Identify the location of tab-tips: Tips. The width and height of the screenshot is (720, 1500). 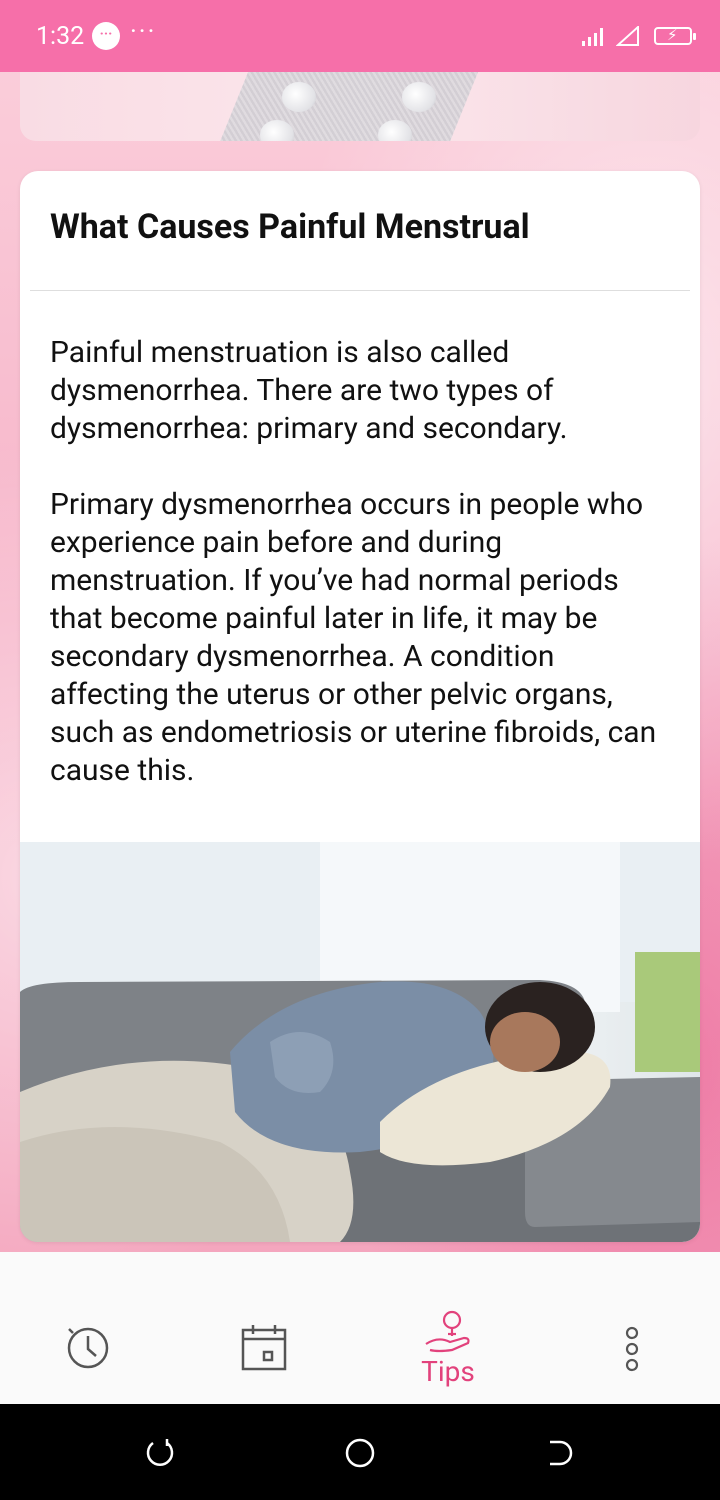
(448, 1328).